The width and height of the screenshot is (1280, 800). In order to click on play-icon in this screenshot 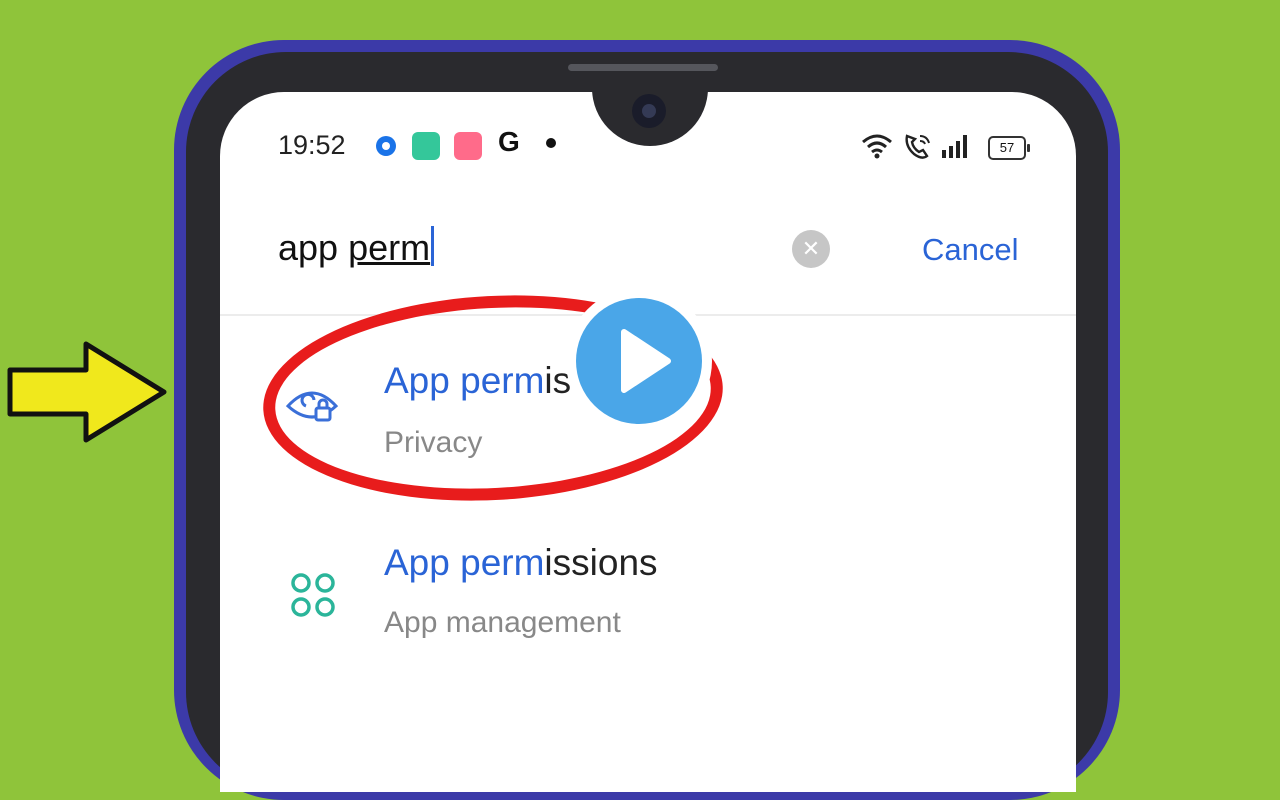, I will do `click(646, 361)`.